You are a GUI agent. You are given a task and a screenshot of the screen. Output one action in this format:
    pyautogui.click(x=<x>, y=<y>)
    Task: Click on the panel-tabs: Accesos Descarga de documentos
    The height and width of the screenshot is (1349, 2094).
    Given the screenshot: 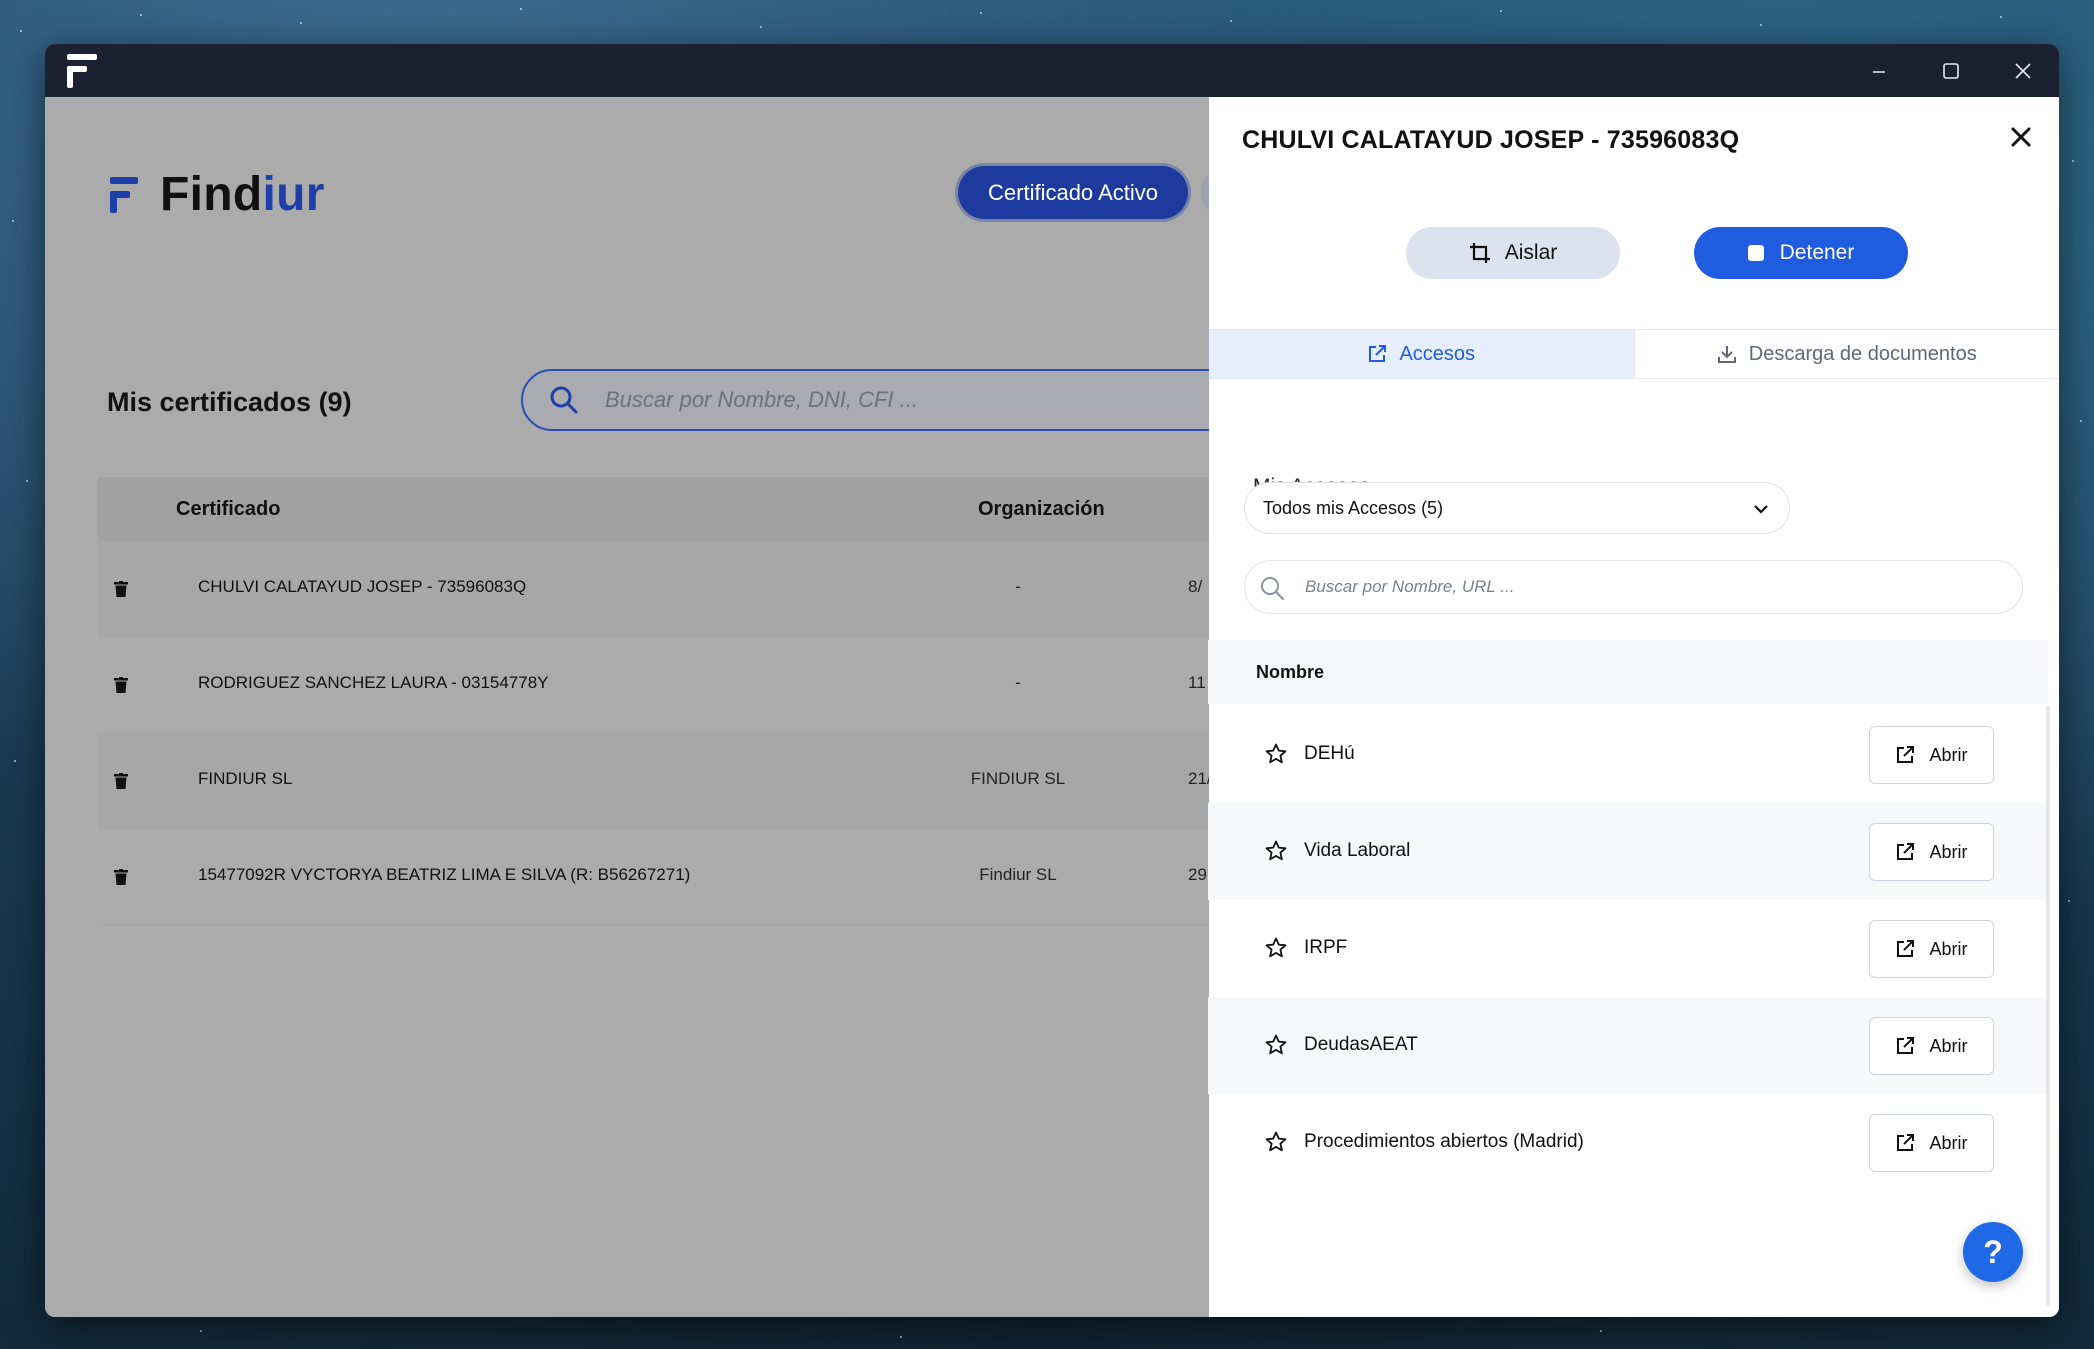 What is the action you would take?
    pyautogui.click(x=1634, y=354)
    